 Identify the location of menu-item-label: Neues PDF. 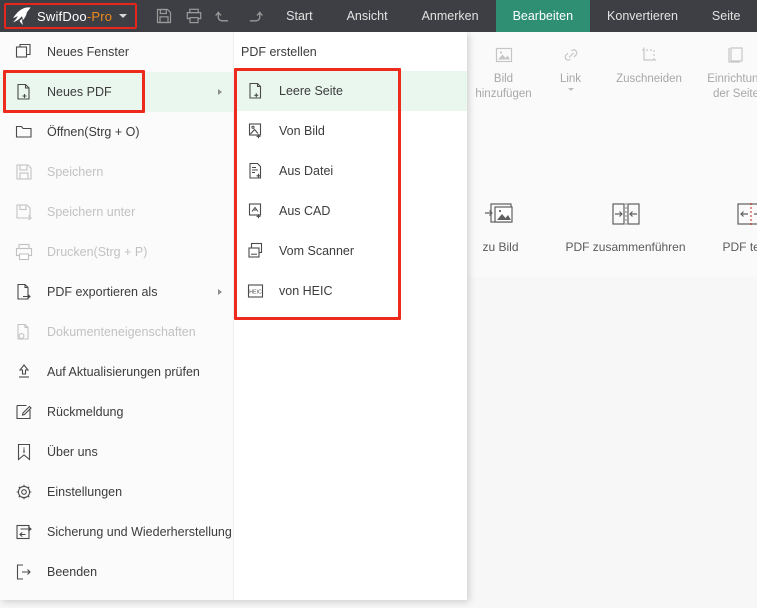
(79, 92).